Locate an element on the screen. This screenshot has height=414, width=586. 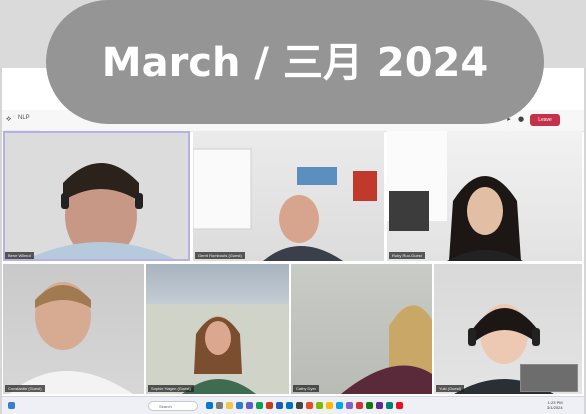
leave-button: Leave is located at coordinates (545, 120).